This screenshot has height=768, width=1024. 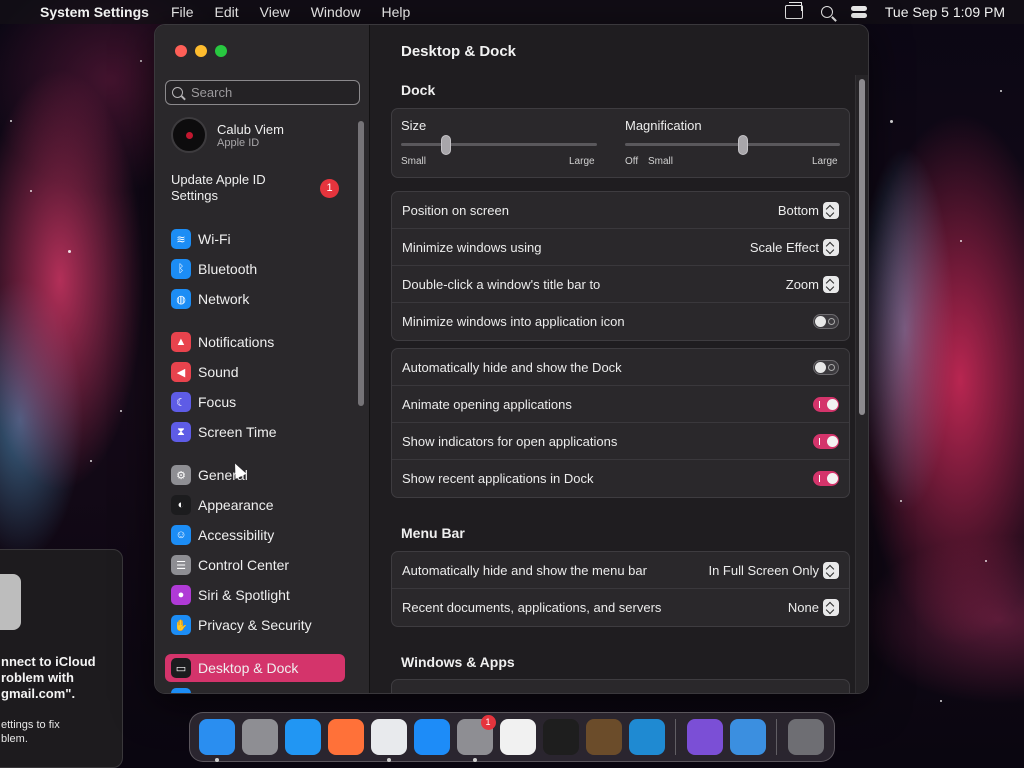 I want to click on menu-window: Window, so click(x=336, y=12).